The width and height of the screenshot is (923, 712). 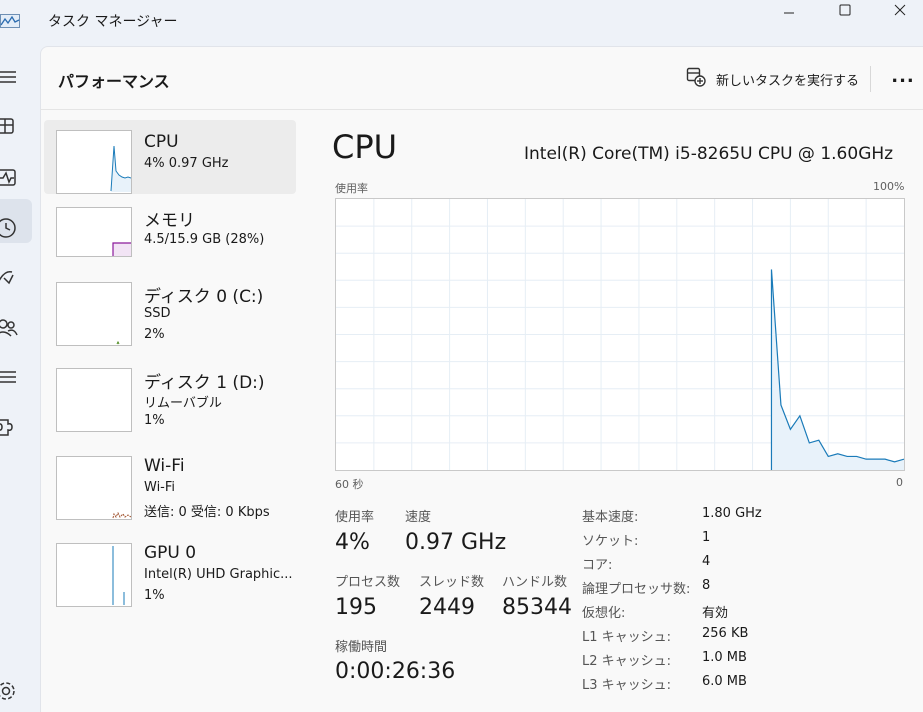 What do you see at coordinates (725, 633) in the screenshot?
I see `info-value: 256 KB` at bounding box center [725, 633].